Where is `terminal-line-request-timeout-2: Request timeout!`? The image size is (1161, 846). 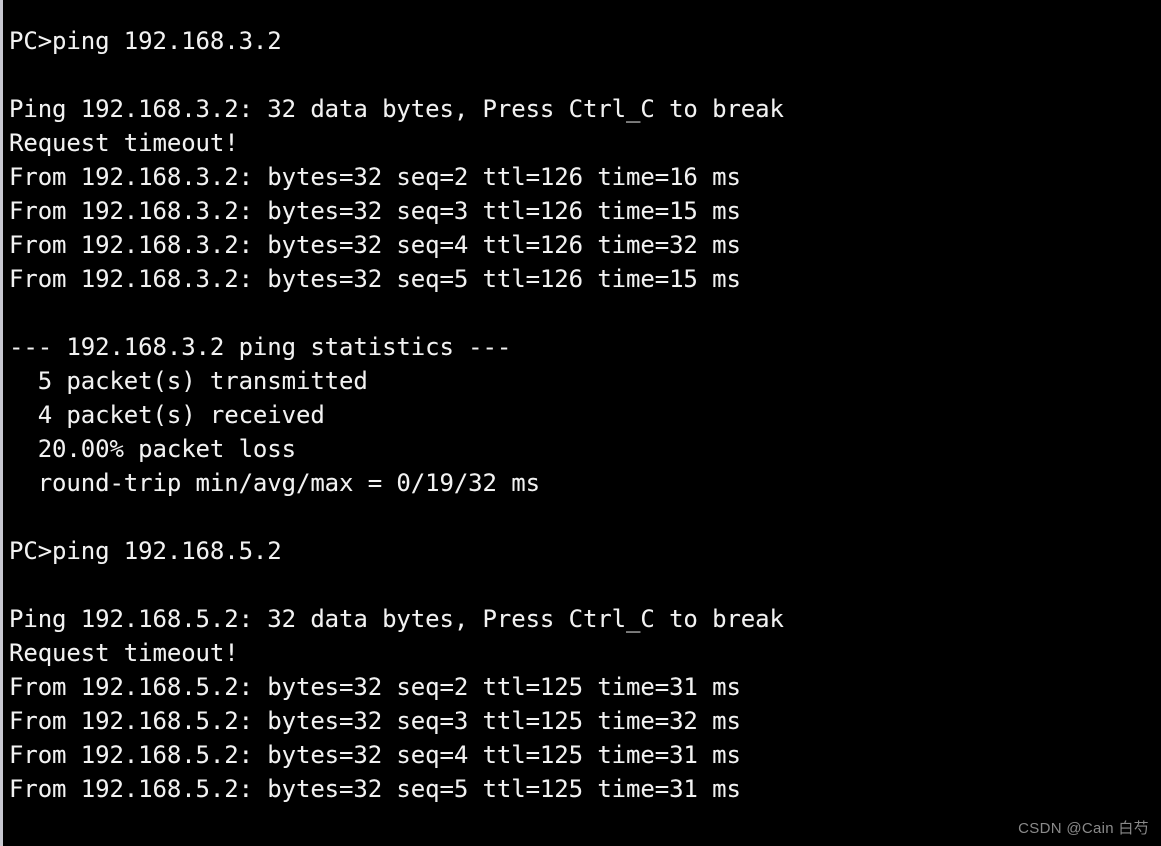 terminal-line-request-timeout-2: Request timeout! is located at coordinates (124, 653).